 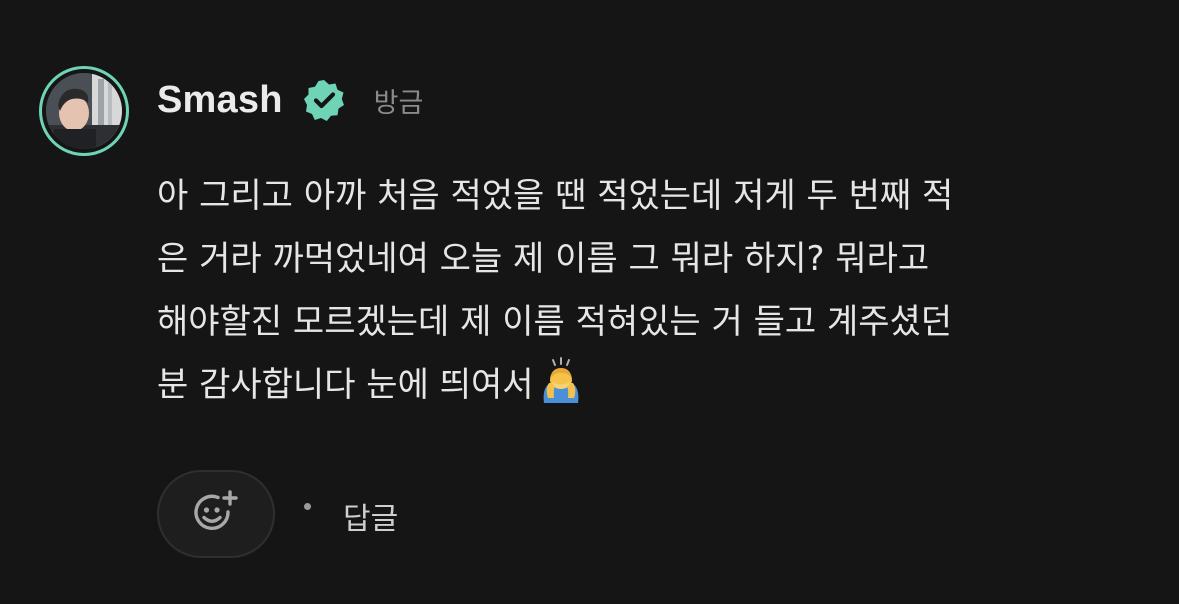 What do you see at coordinates (560, 380) in the screenshot?
I see `bowing-person-emoji-icon` at bounding box center [560, 380].